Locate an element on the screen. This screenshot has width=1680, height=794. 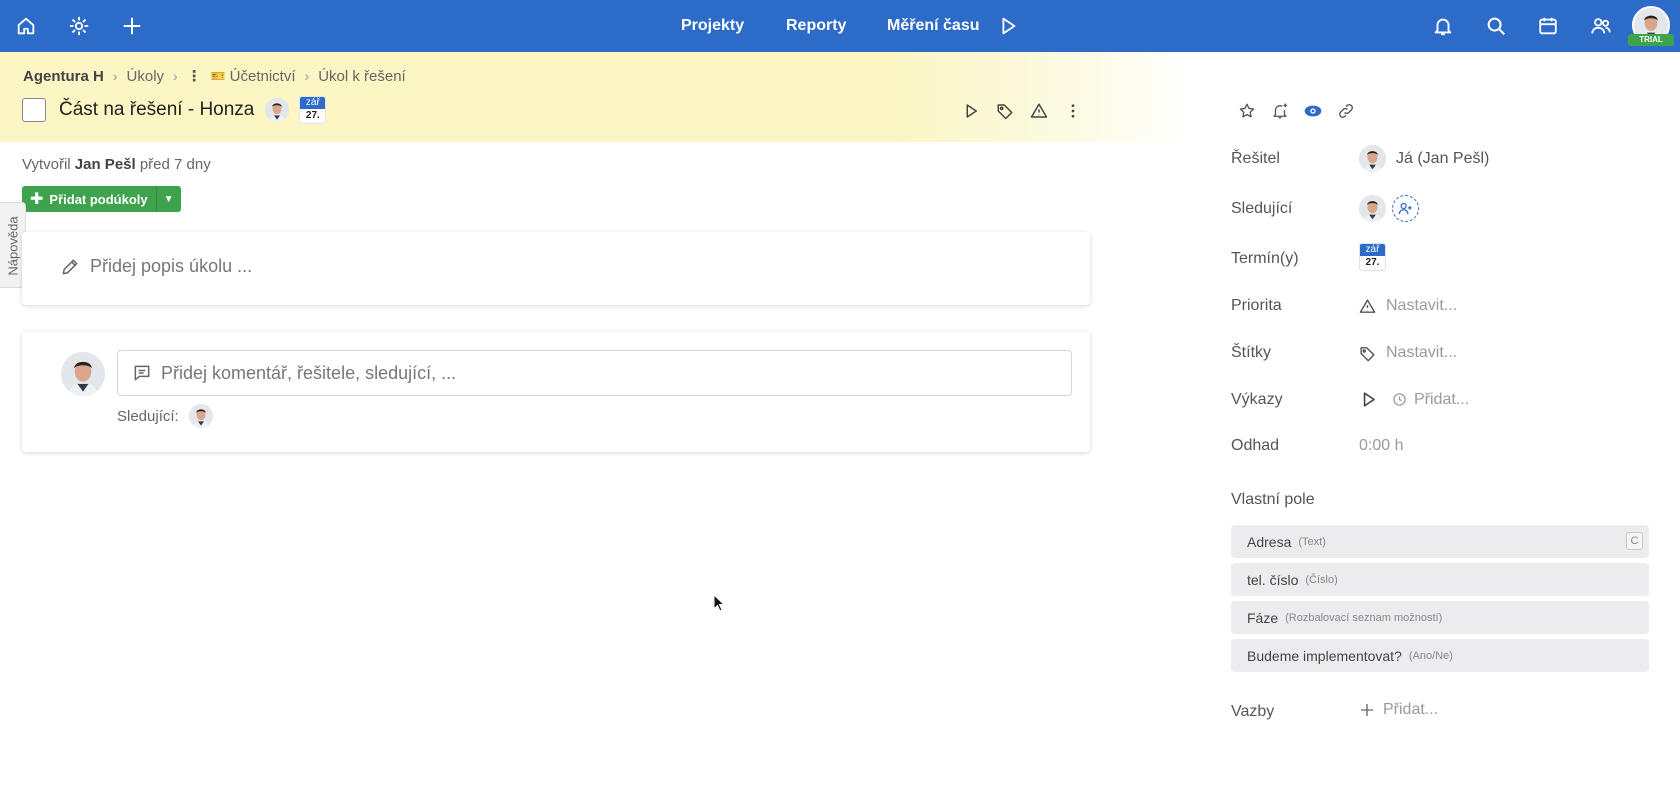
assignee-label: Řešitel is located at coordinates (1255, 158).